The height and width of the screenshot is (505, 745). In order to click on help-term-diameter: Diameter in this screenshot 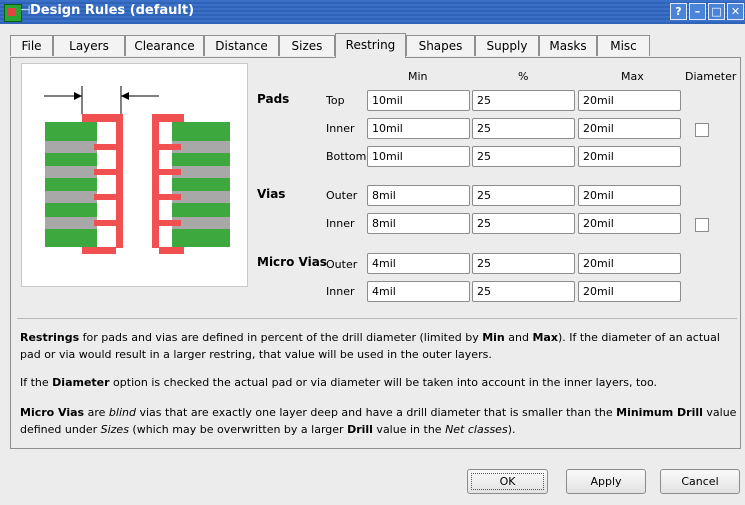, I will do `click(81, 382)`.